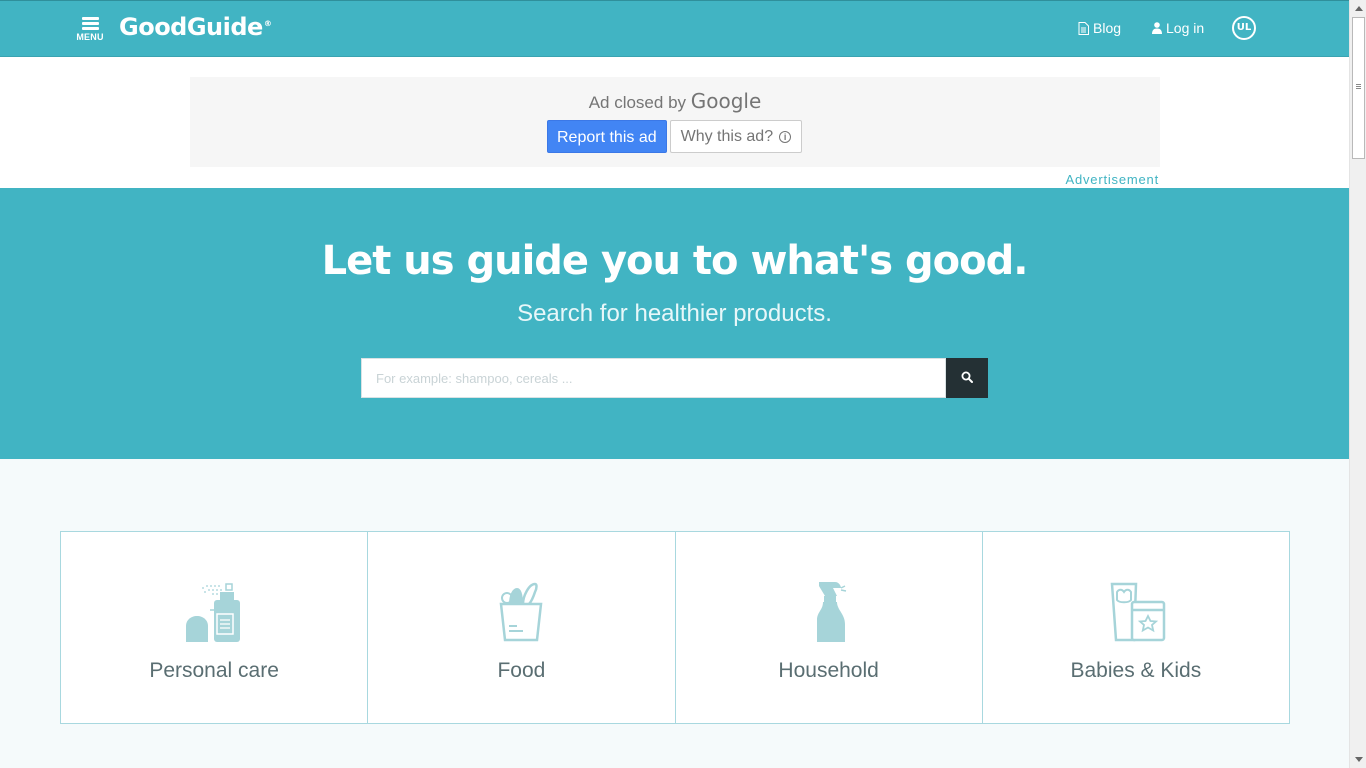 This screenshot has width=1366, height=768. What do you see at coordinates (637, 102) in the screenshot?
I see `ad-closed-label: Ad closed by` at bounding box center [637, 102].